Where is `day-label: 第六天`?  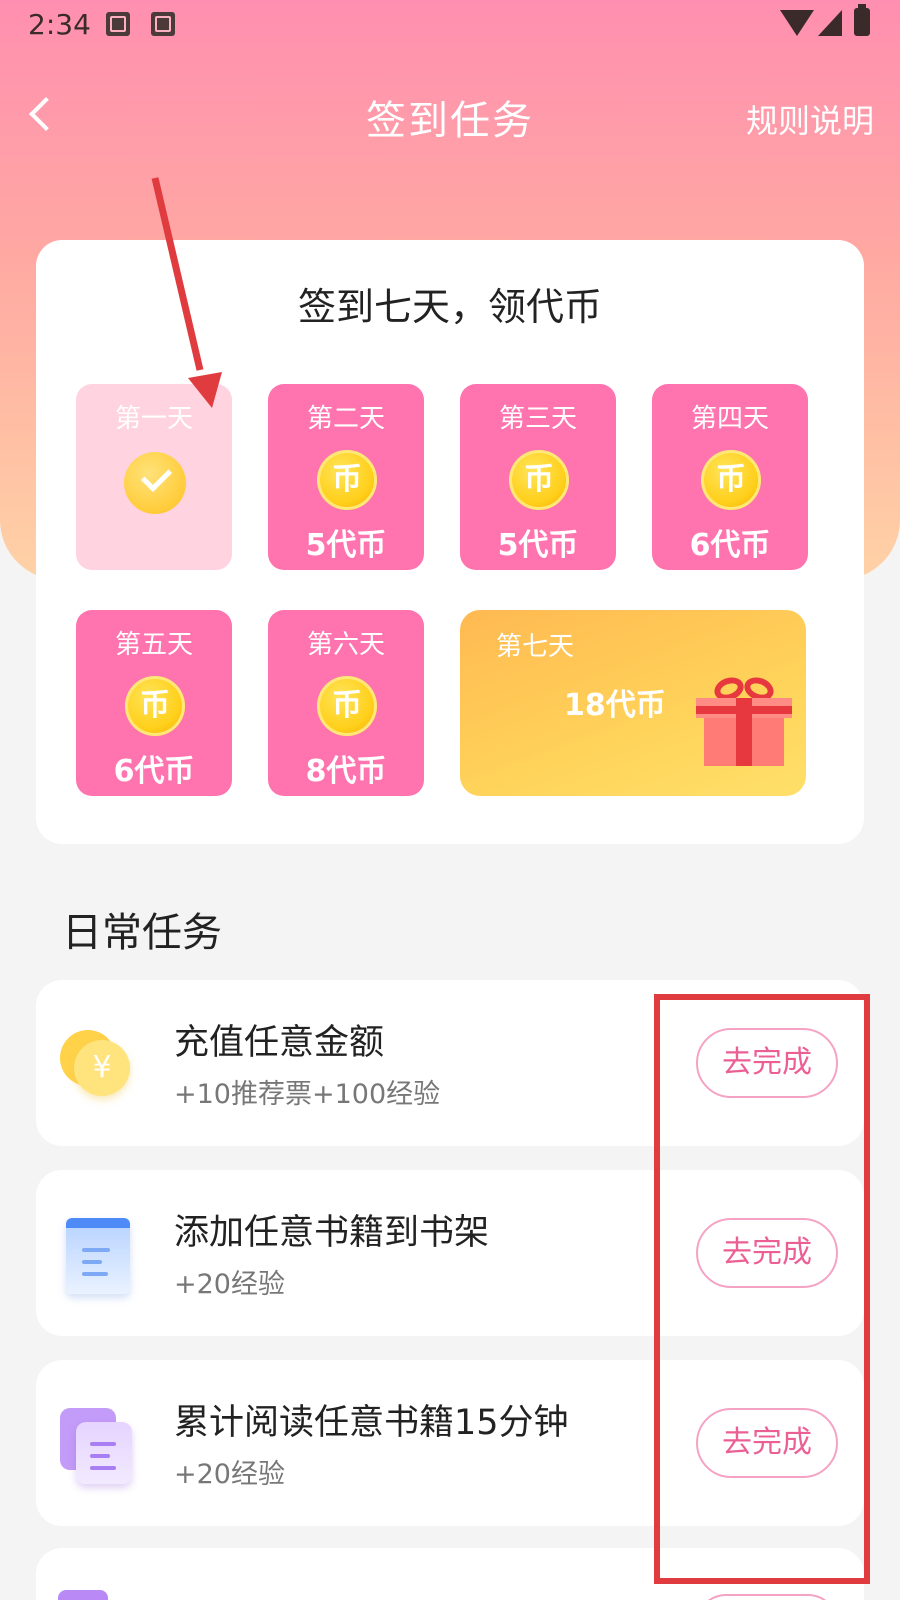 day-label: 第六天 is located at coordinates (345, 645).